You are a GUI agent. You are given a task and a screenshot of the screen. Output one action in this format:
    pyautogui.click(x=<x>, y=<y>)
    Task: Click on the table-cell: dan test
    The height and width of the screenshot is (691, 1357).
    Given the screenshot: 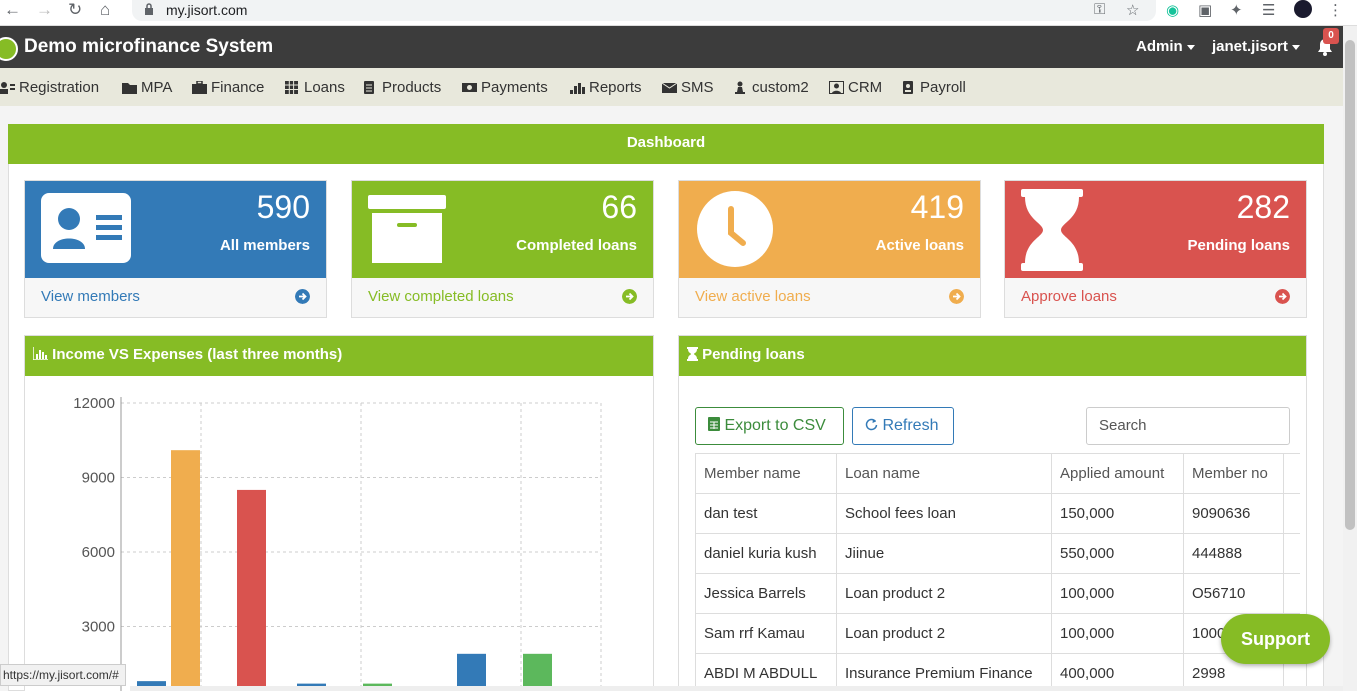 What is the action you would take?
    pyautogui.click(x=766, y=513)
    